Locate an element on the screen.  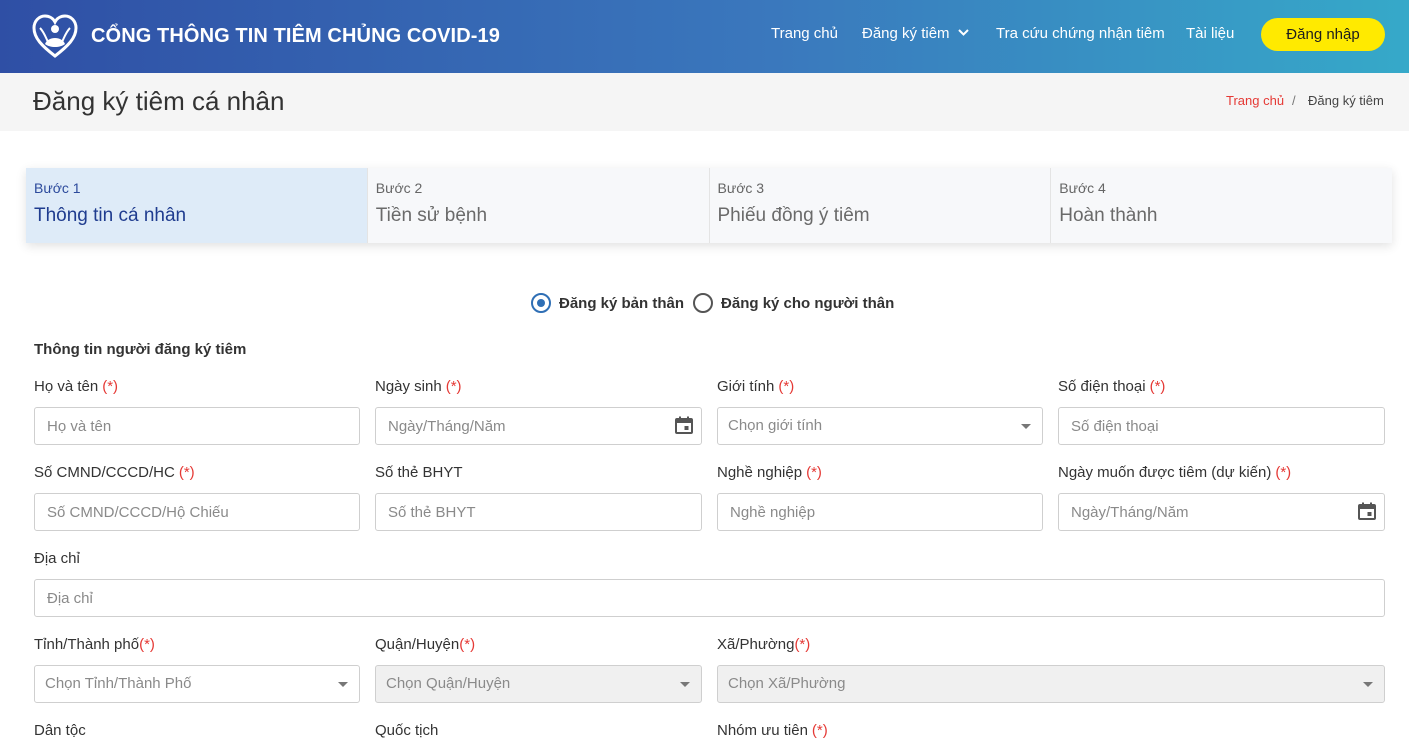
desired-date-input is located at coordinates (1221, 512).